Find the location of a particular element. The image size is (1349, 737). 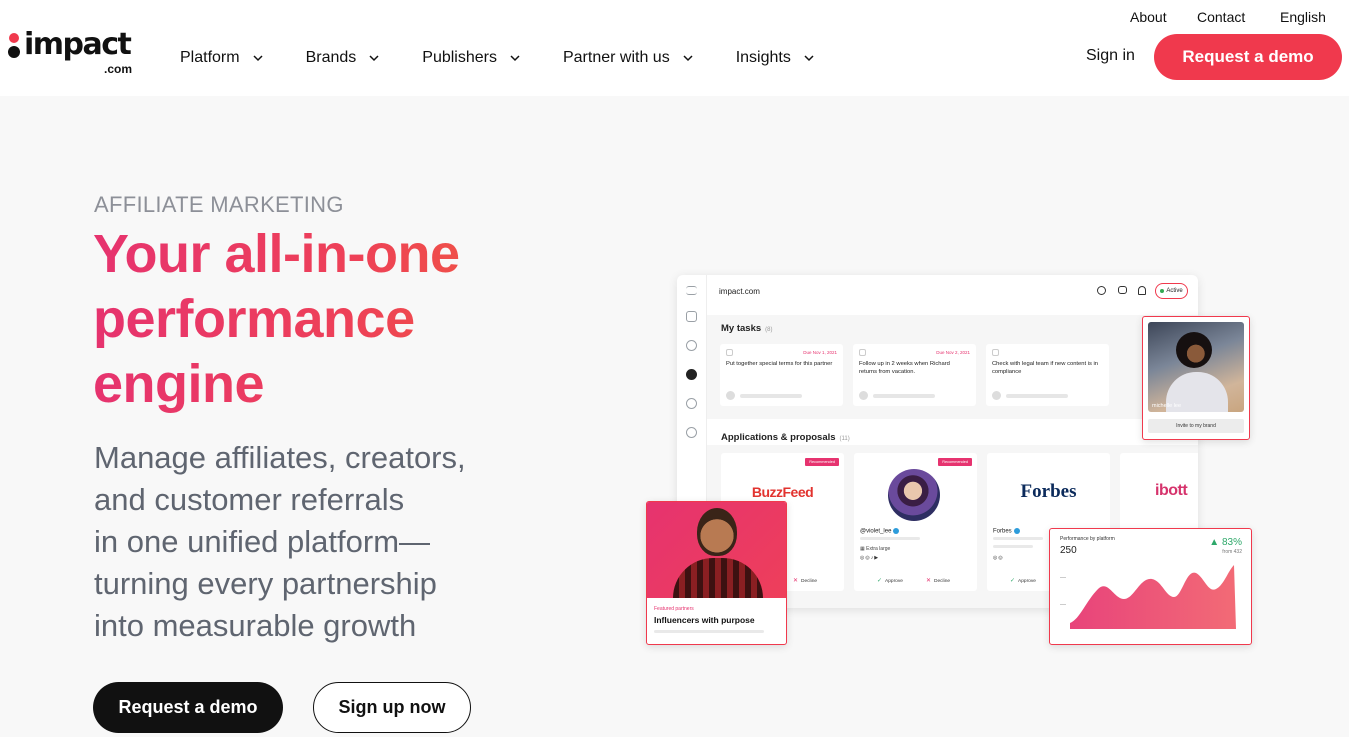

nav-insights: Insights is located at coordinates (775, 58).